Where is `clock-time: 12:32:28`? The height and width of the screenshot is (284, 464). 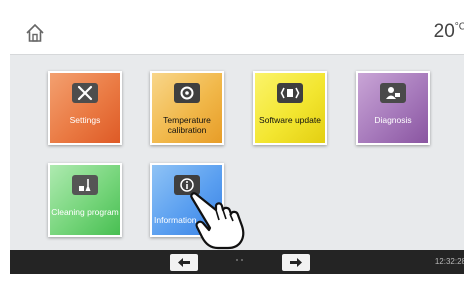
clock-time: 12:32:28 is located at coordinates (449, 261).